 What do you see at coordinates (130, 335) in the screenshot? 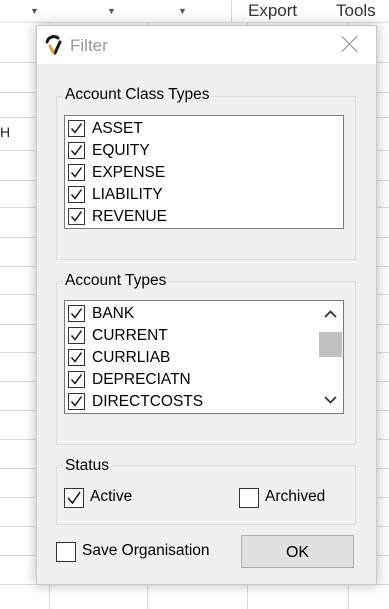
I see `list-item-label: CURRENT` at bounding box center [130, 335].